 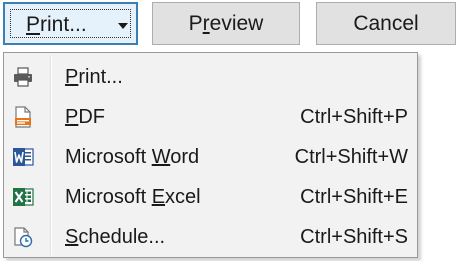 I want to click on menu-item-shortcut: Ctrl+Shift+P, so click(x=354, y=117).